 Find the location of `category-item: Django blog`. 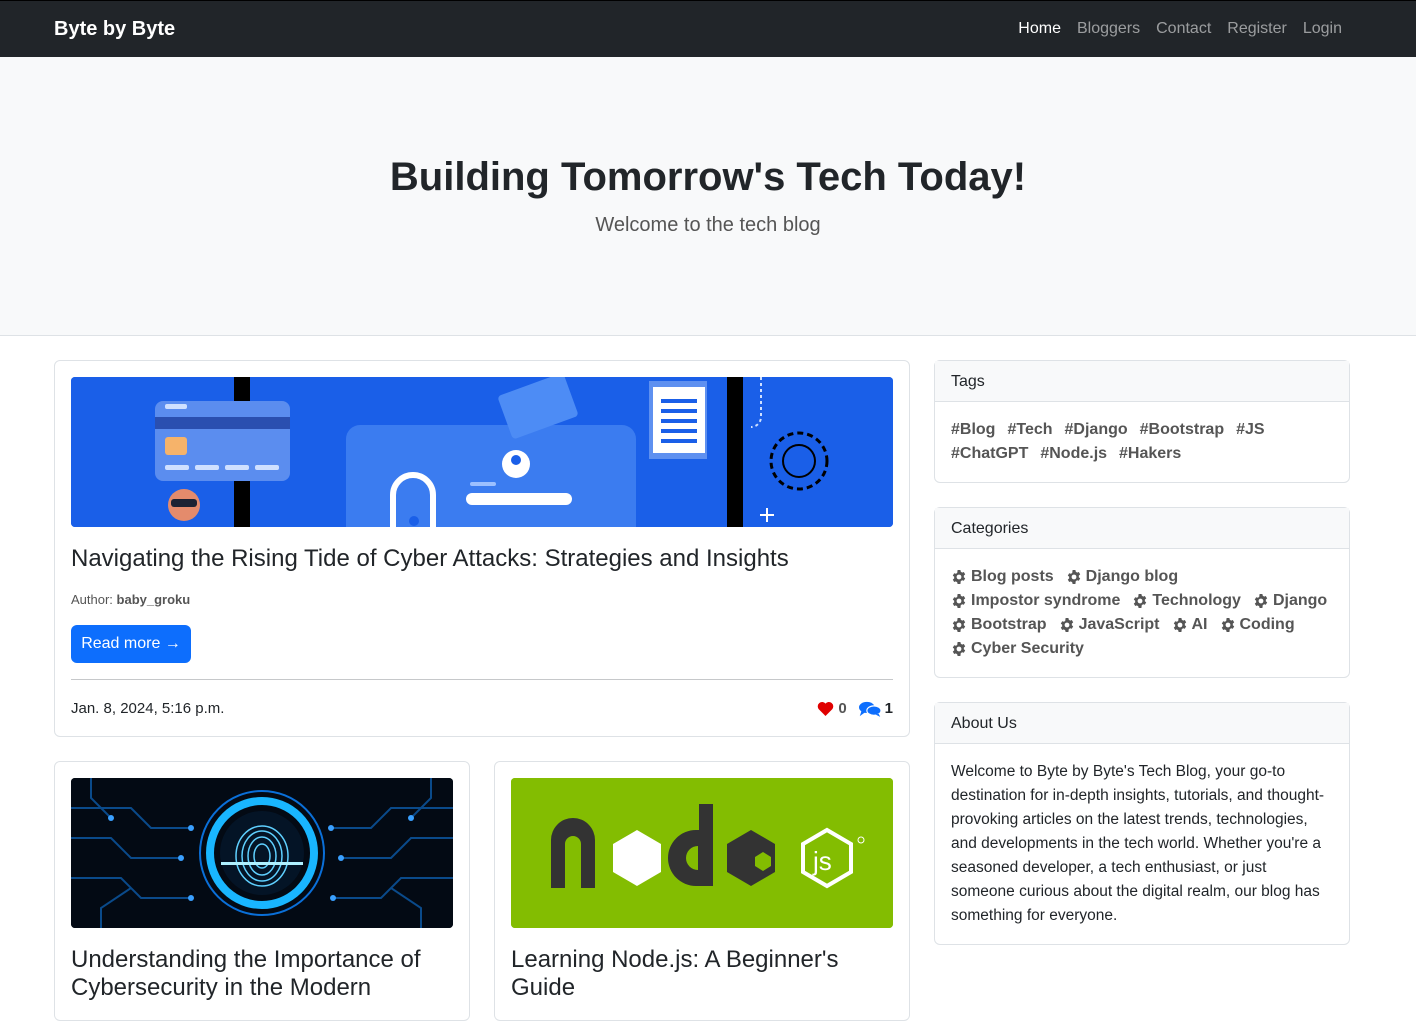

category-item: Django blog is located at coordinates (1122, 577).